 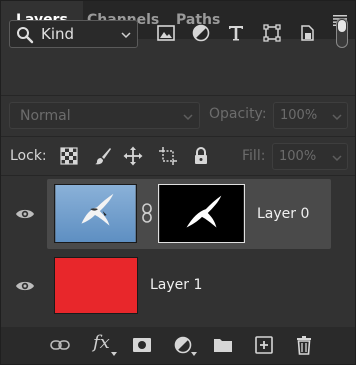 What do you see at coordinates (238, 114) in the screenshot?
I see `opacity-label: Opacity:` at bounding box center [238, 114].